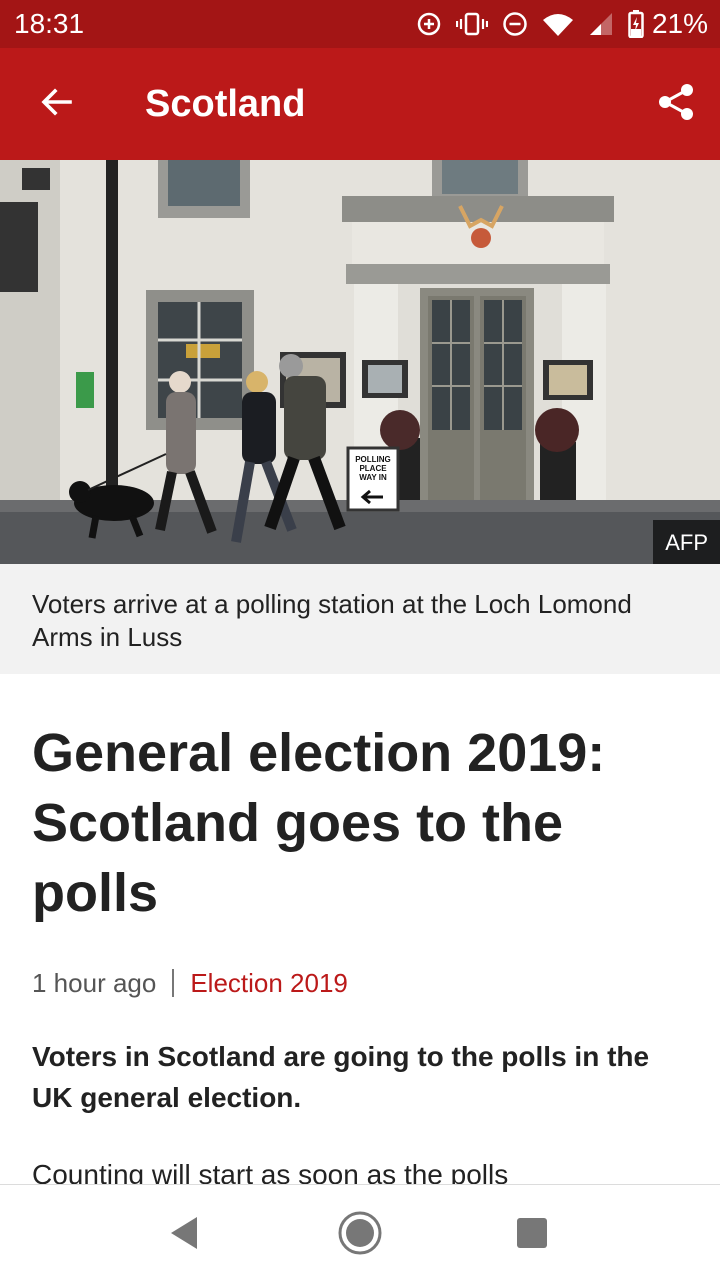 The width and height of the screenshot is (720, 1281). Describe the element at coordinates (429, 24) in the screenshot. I see `data-saver-icon` at that location.